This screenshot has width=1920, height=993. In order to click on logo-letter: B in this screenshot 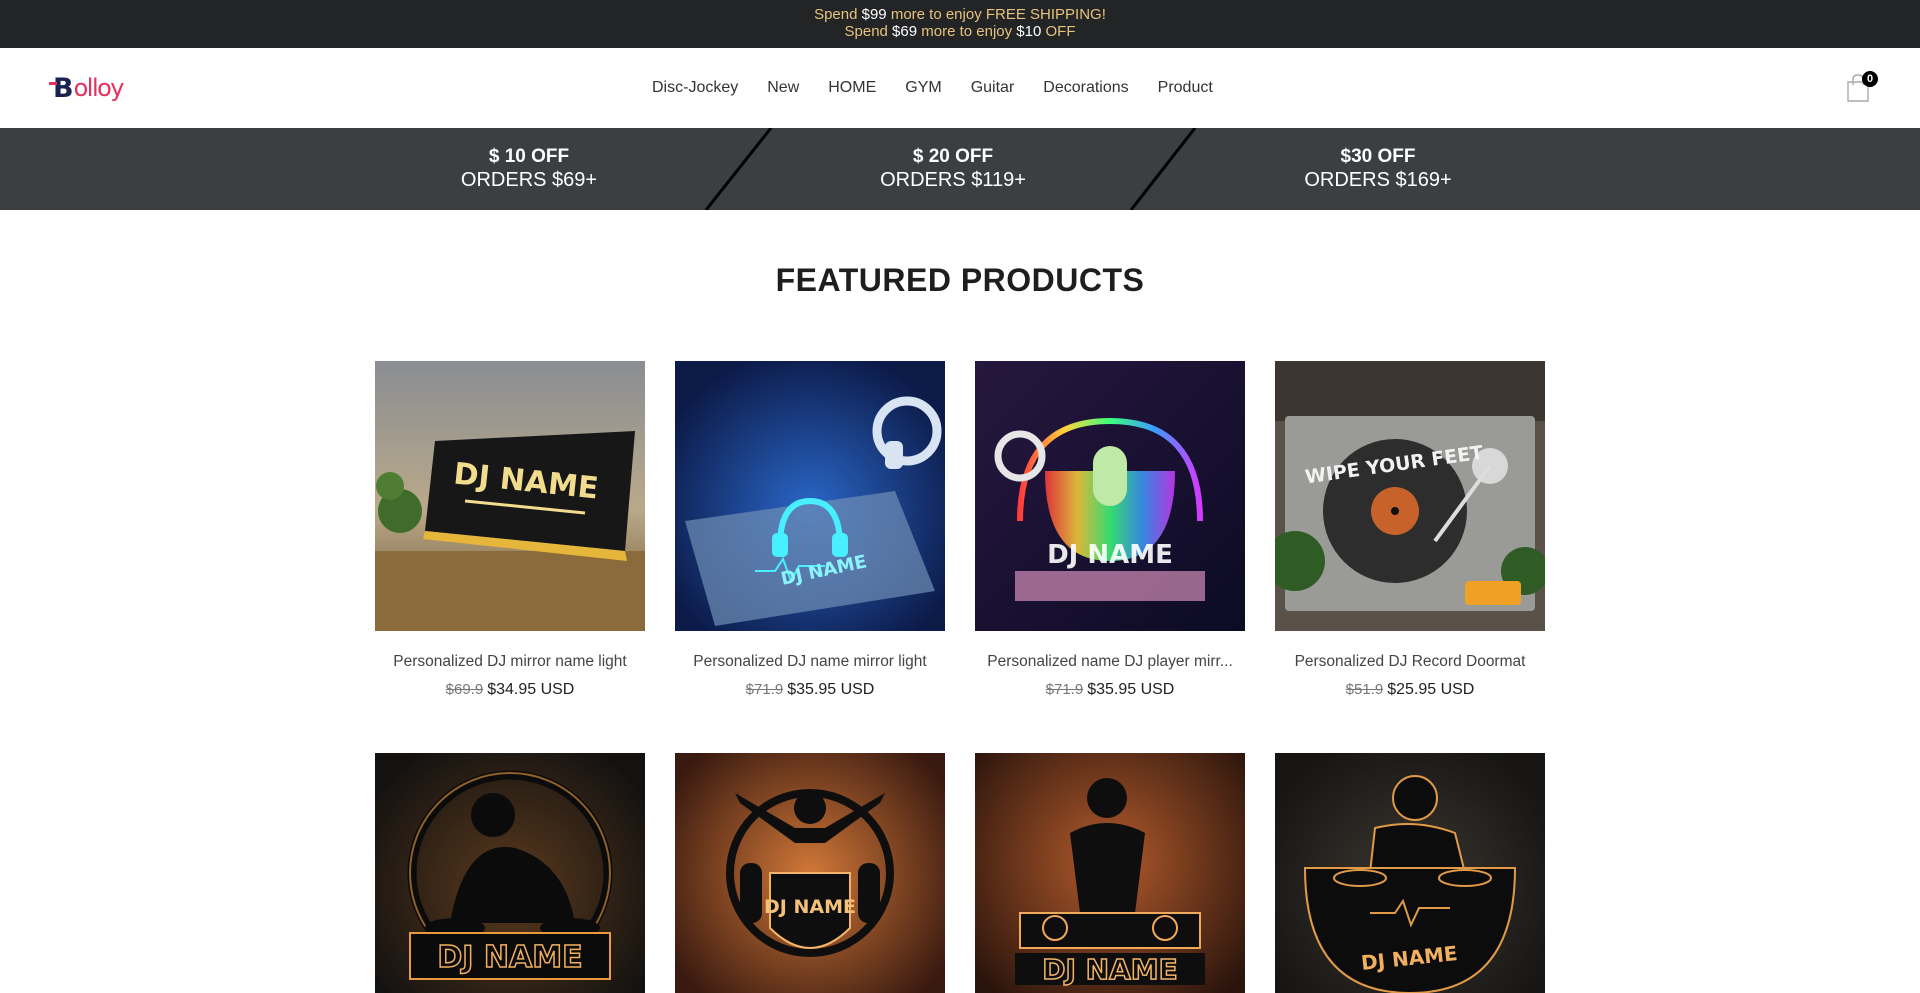, I will do `click(61, 88)`.